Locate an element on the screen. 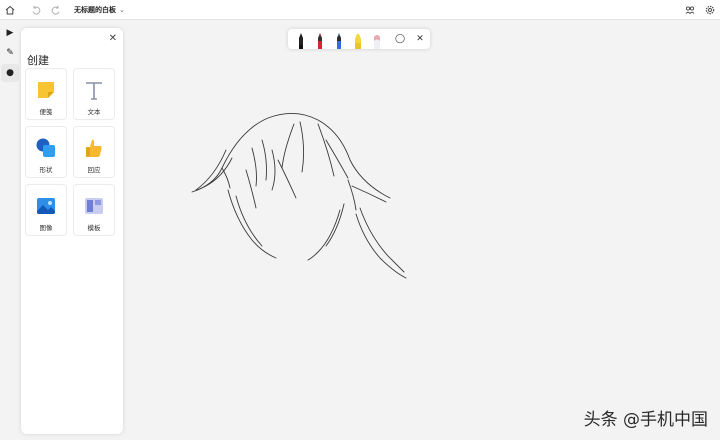 The height and width of the screenshot is (440, 720). create-panel: ✕ 创建 便笺 文本 形状 回应 图像 模板 is located at coordinates (72, 231).